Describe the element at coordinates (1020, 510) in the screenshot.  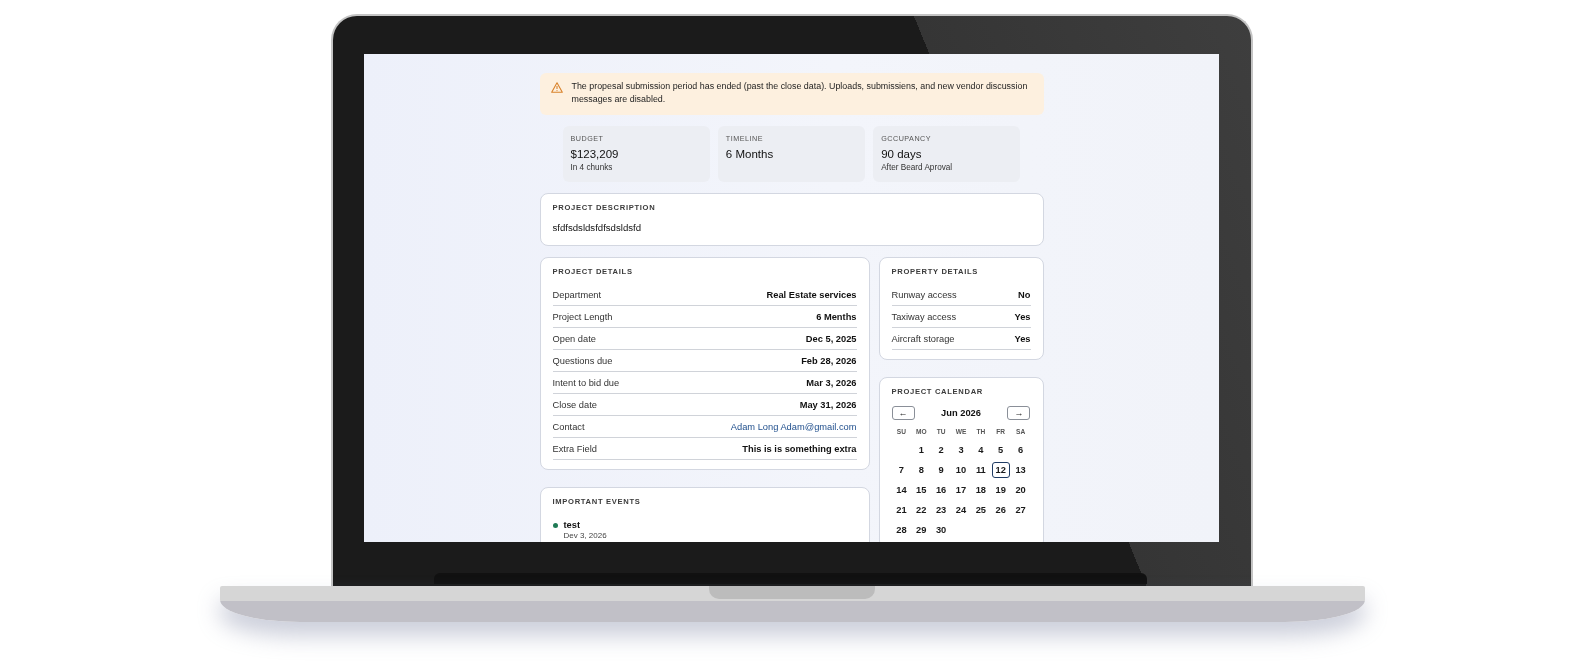
I see `calendar-day: 27` at that location.